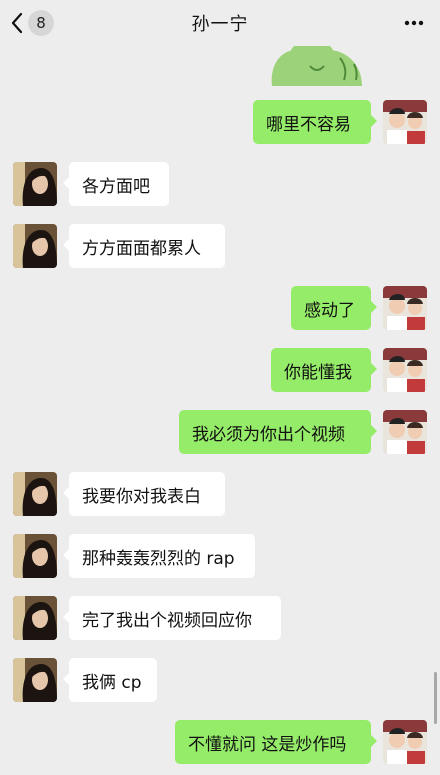 The height and width of the screenshot is (775, 440). I want to click on sent-message-row: 感动了, so click(220, 308).